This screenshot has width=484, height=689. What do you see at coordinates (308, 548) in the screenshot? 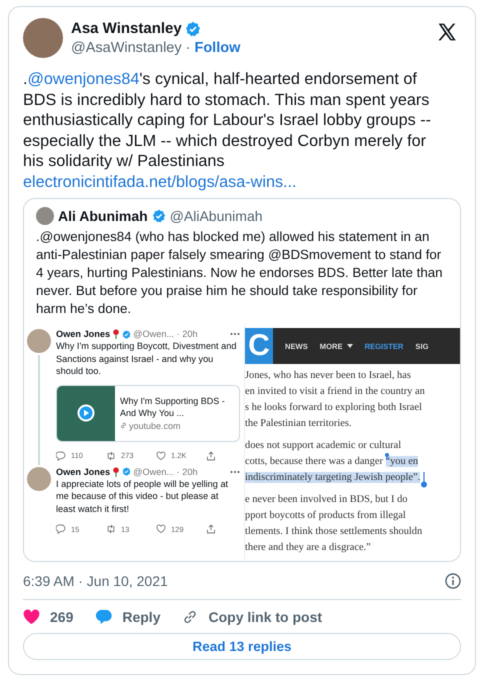
I see `article-text-line: there and they are a disgrace.”` at bounding box center [308, 548].